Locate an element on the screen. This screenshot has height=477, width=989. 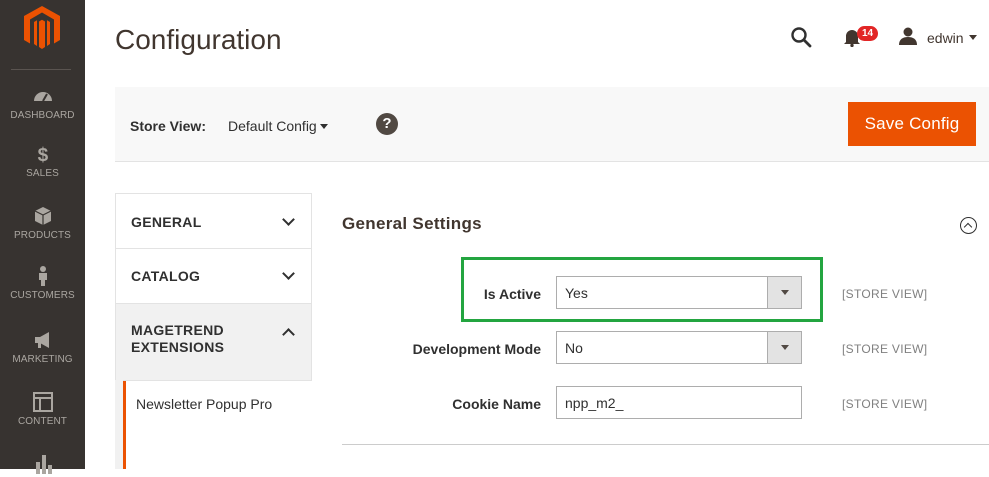
select-value: No is located at coordinates (574, 348).